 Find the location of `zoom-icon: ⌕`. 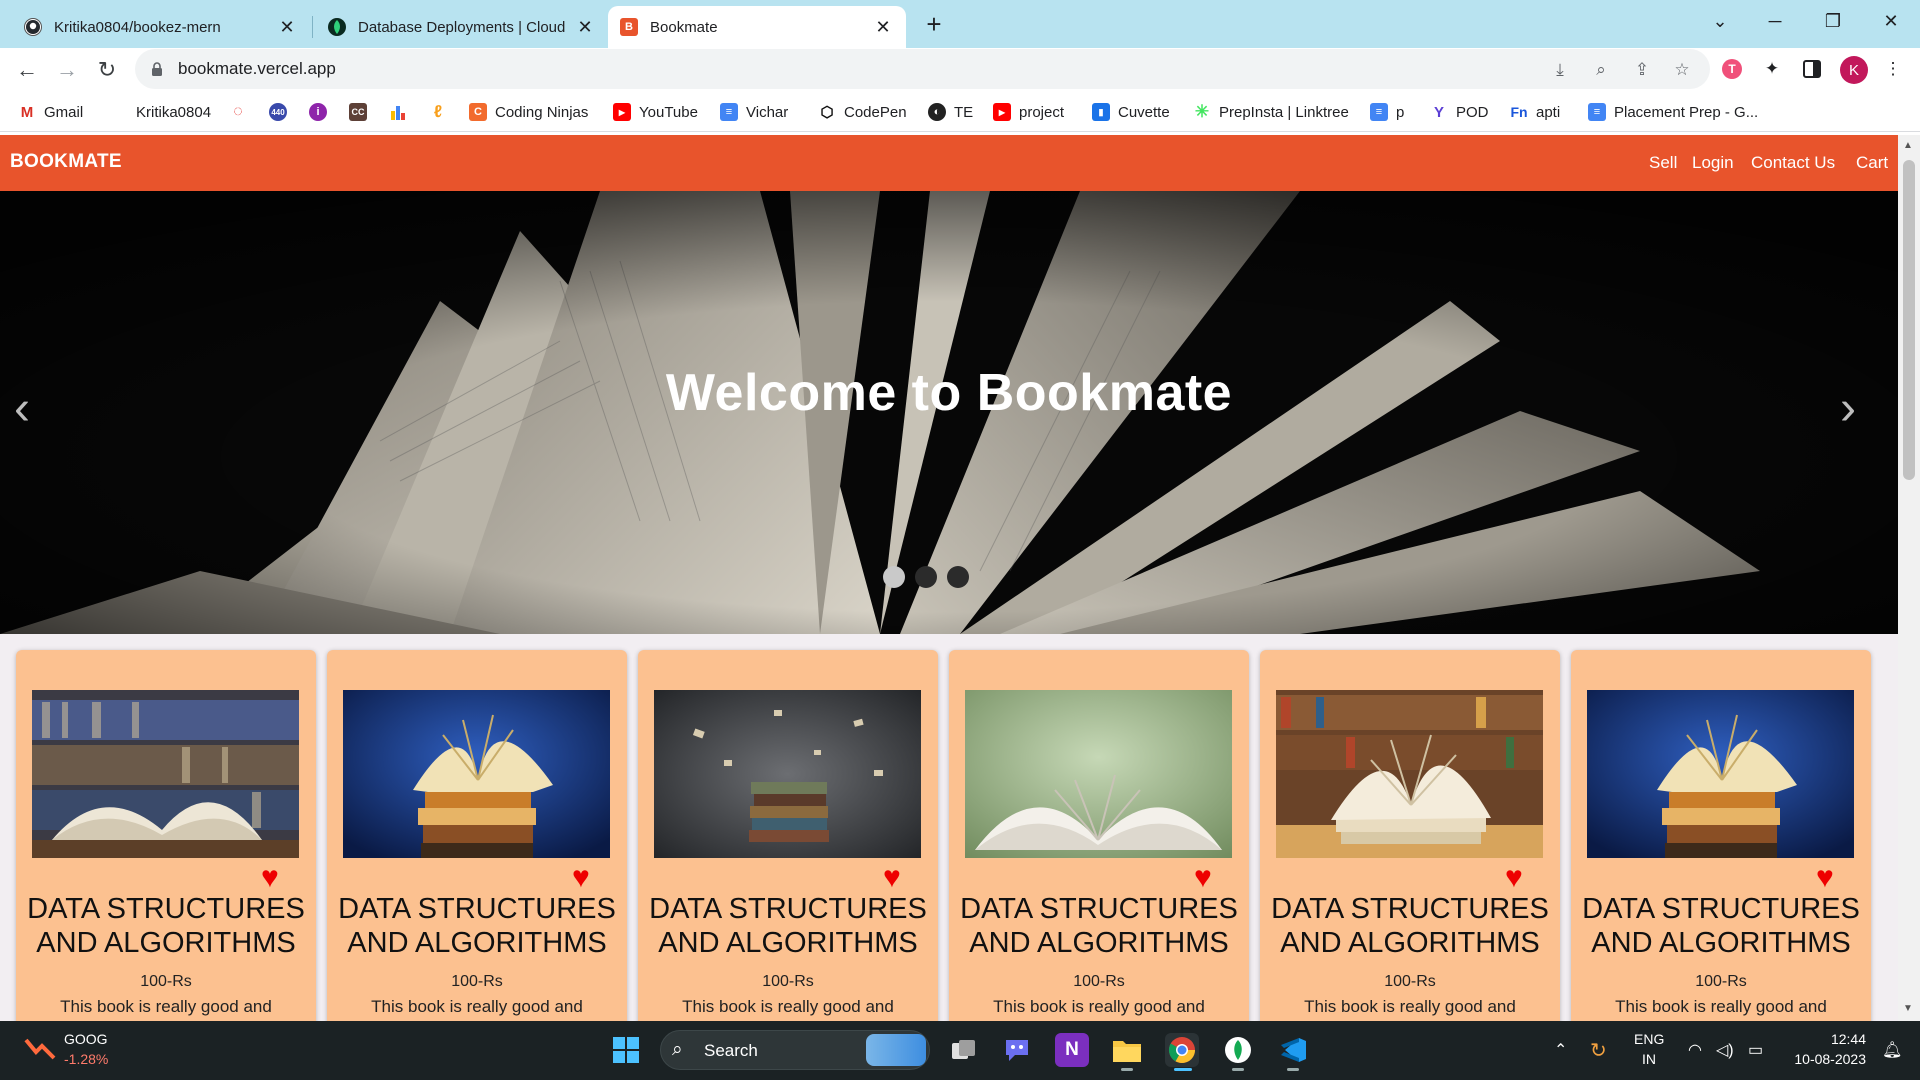

zoom-icon: ⌕ is located at coordinates (1601, 70).